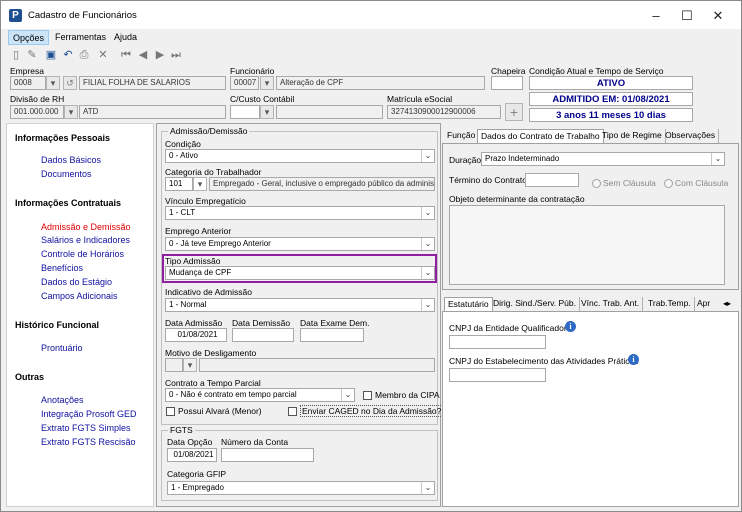 The height and width of the screenshot is (512, 742). What do you see at coordinates (329, 112) in the screenshot?
I see `ccusto-name-field` at bounding box center [329, 112].